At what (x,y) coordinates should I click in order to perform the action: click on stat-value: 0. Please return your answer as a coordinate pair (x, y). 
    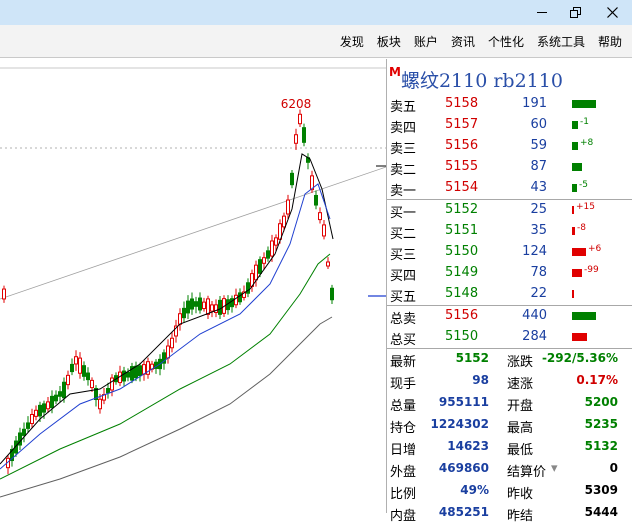
    Looking at the image, I should click on (613, 468).